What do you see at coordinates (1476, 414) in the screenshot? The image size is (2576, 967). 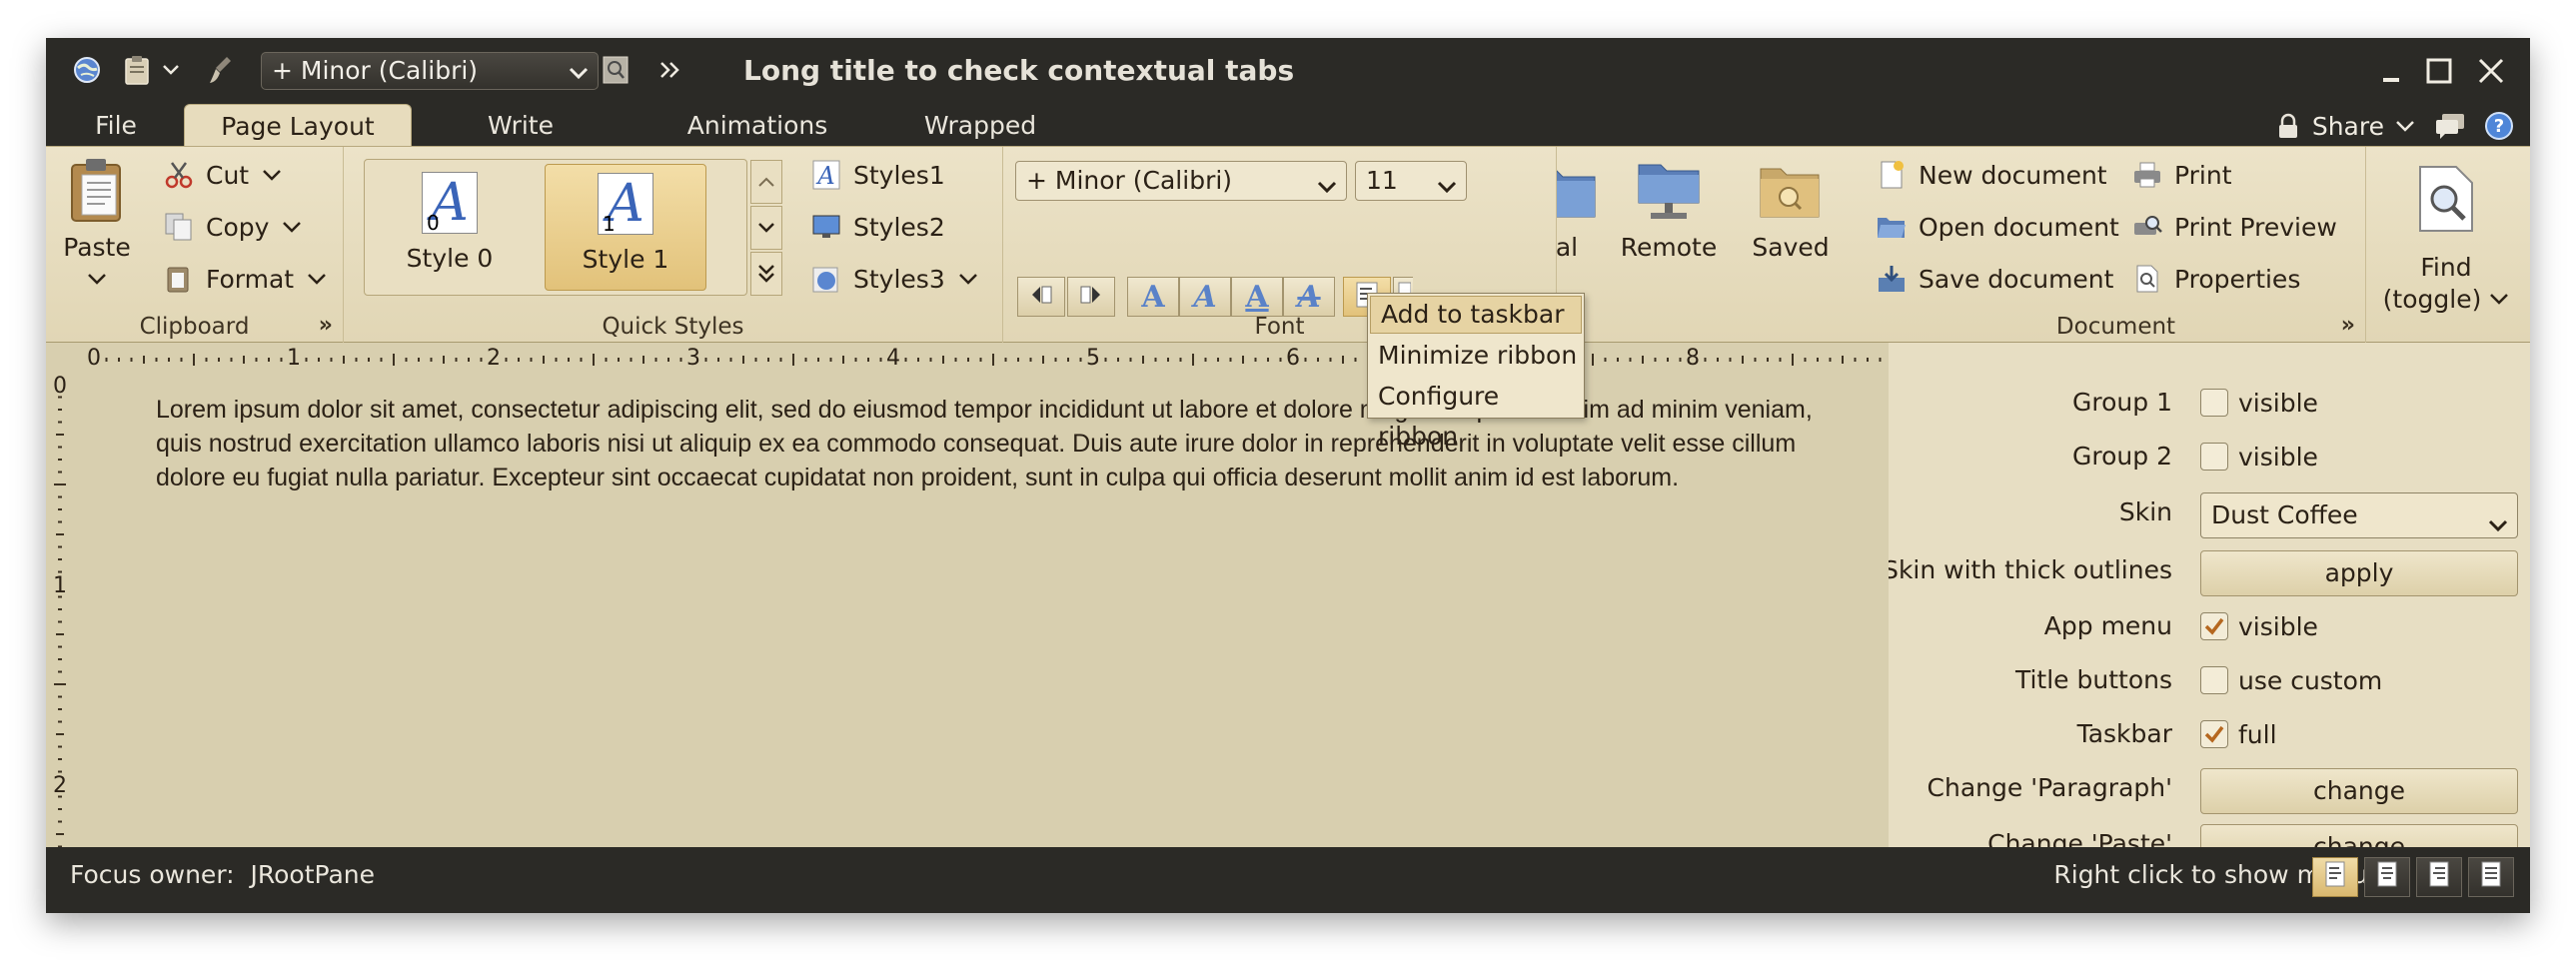 I see `menu-item-configure-ribbon: Configure ribbon` at bounding box center [1476, 414].